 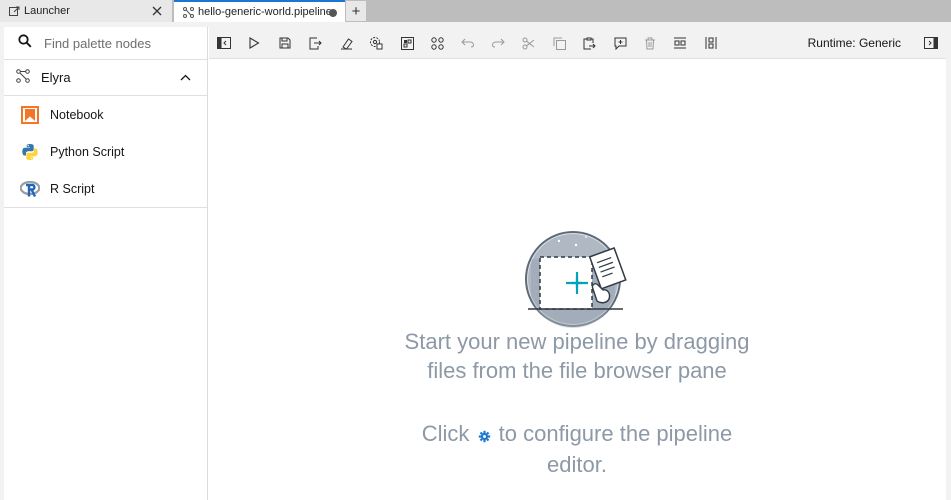 What do you see at coordinates (86, 11) in the screenshot?
I see `tab-launcher: Launcher` at bounding box center [86, 11].